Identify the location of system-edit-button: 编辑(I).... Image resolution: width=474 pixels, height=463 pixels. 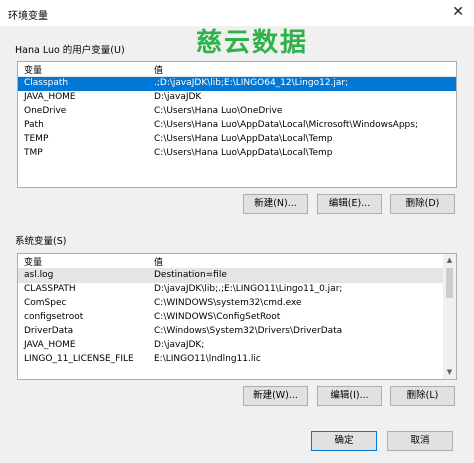
(349, 396).